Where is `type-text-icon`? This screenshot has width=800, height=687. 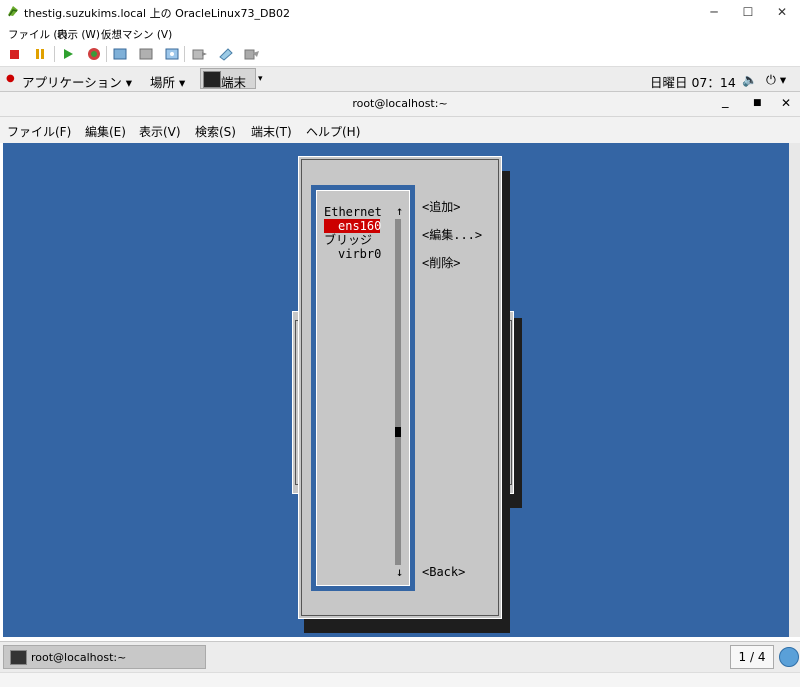 type-text-icon is located at coordinates (252, 54).